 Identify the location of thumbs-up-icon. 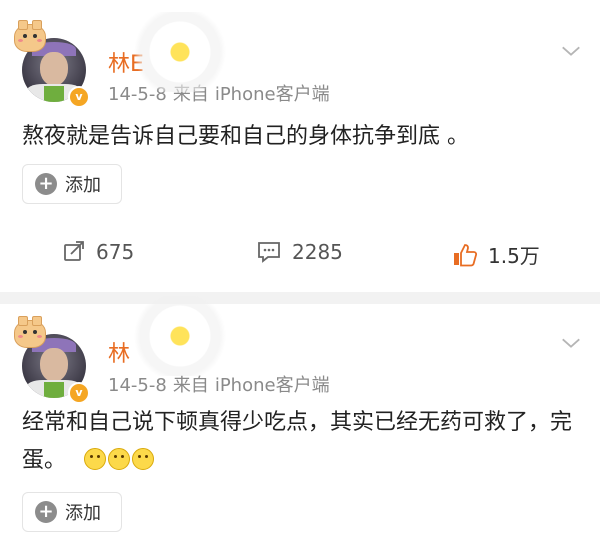
(466, 254).